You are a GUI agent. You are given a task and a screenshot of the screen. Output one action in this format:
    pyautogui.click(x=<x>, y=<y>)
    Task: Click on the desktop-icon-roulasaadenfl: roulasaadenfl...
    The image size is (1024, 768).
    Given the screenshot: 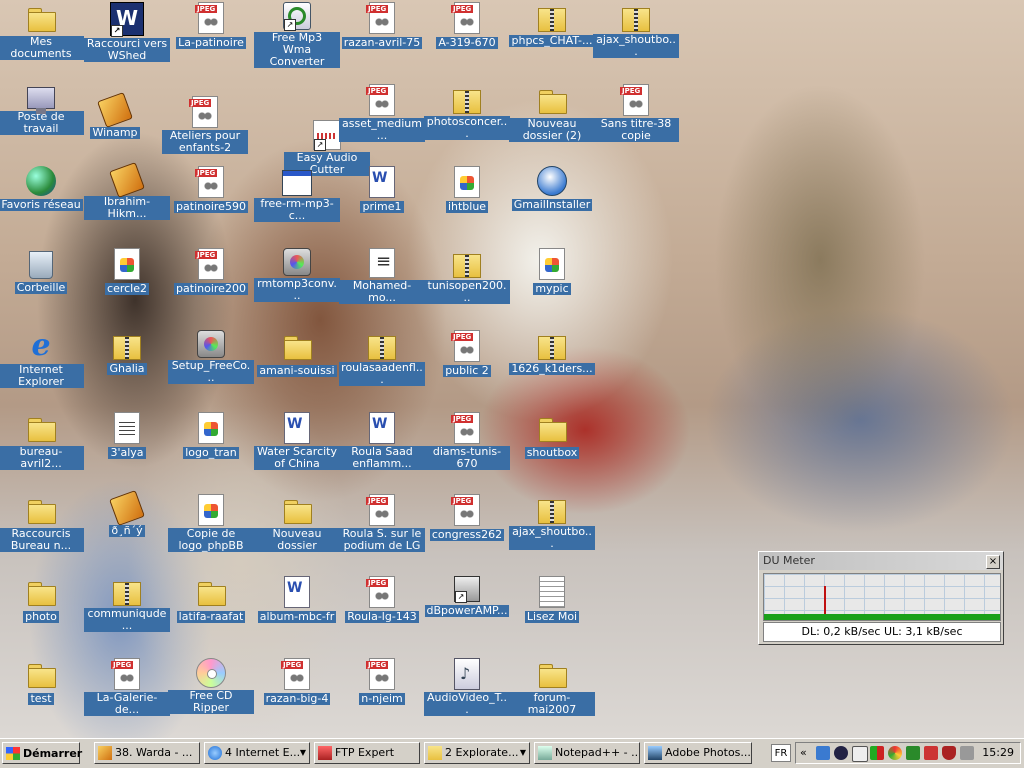 What is the action you would take?
    pyautogui.click(x=382, y=358)
    